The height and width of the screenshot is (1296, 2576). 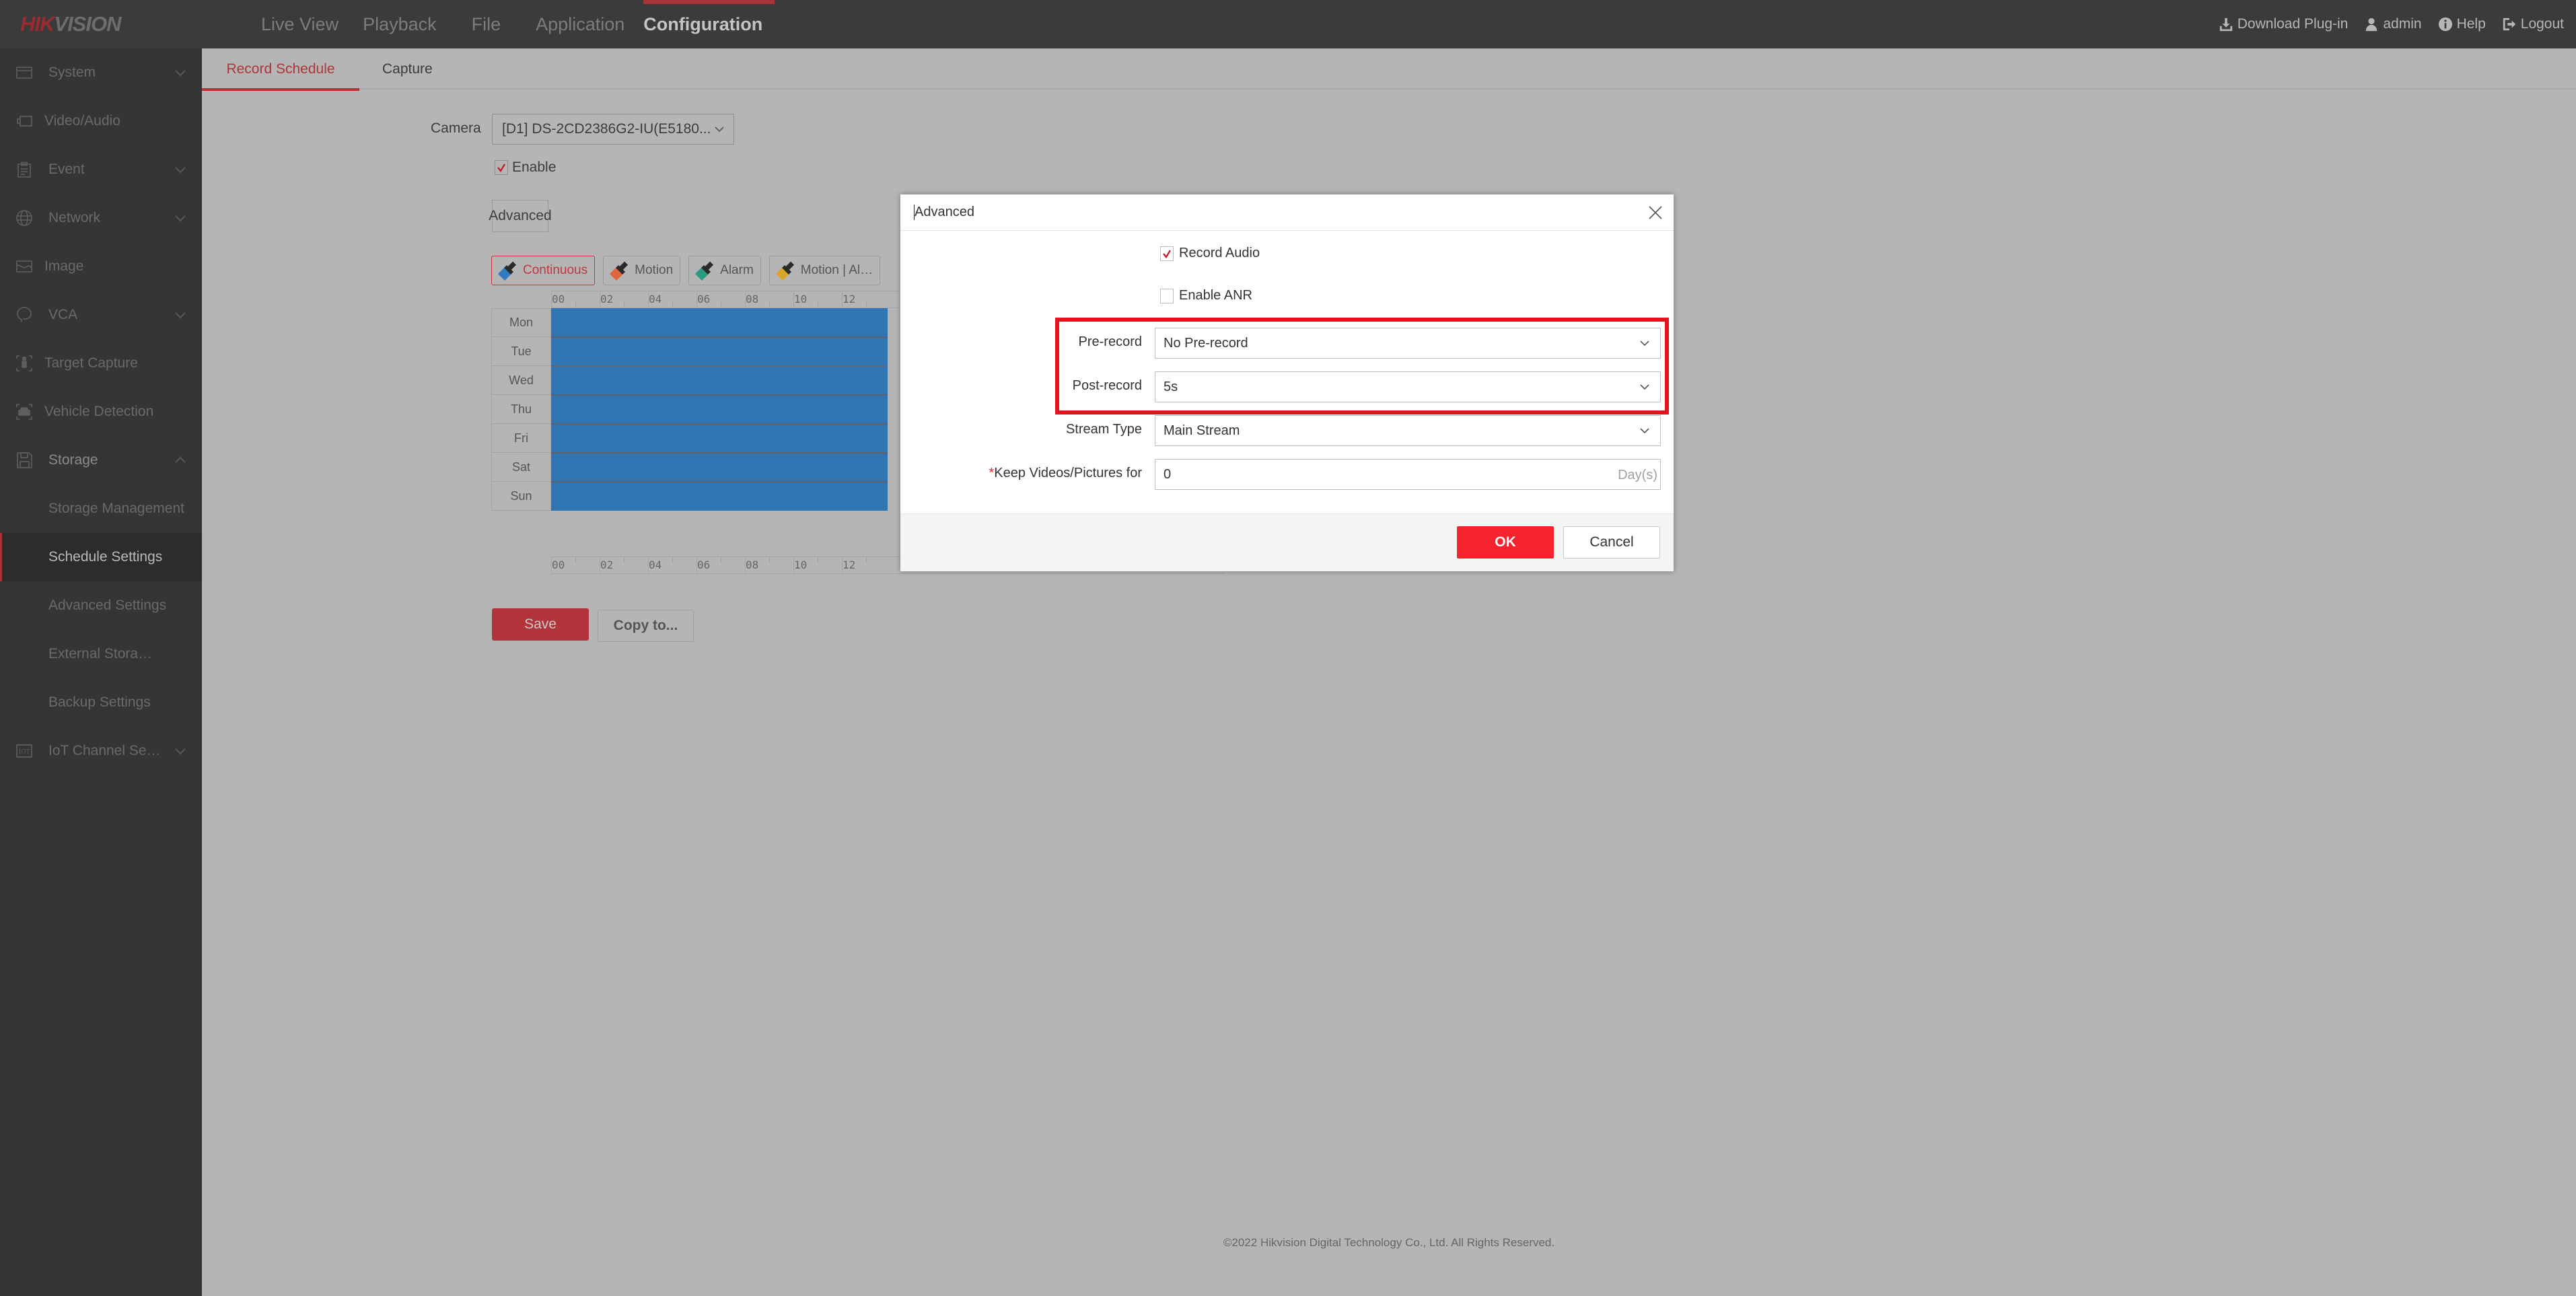 What do you see at coordinates (407, 68) in the screenshot?
I see `tab-capture: Capture` at bounding box center [407, 68].